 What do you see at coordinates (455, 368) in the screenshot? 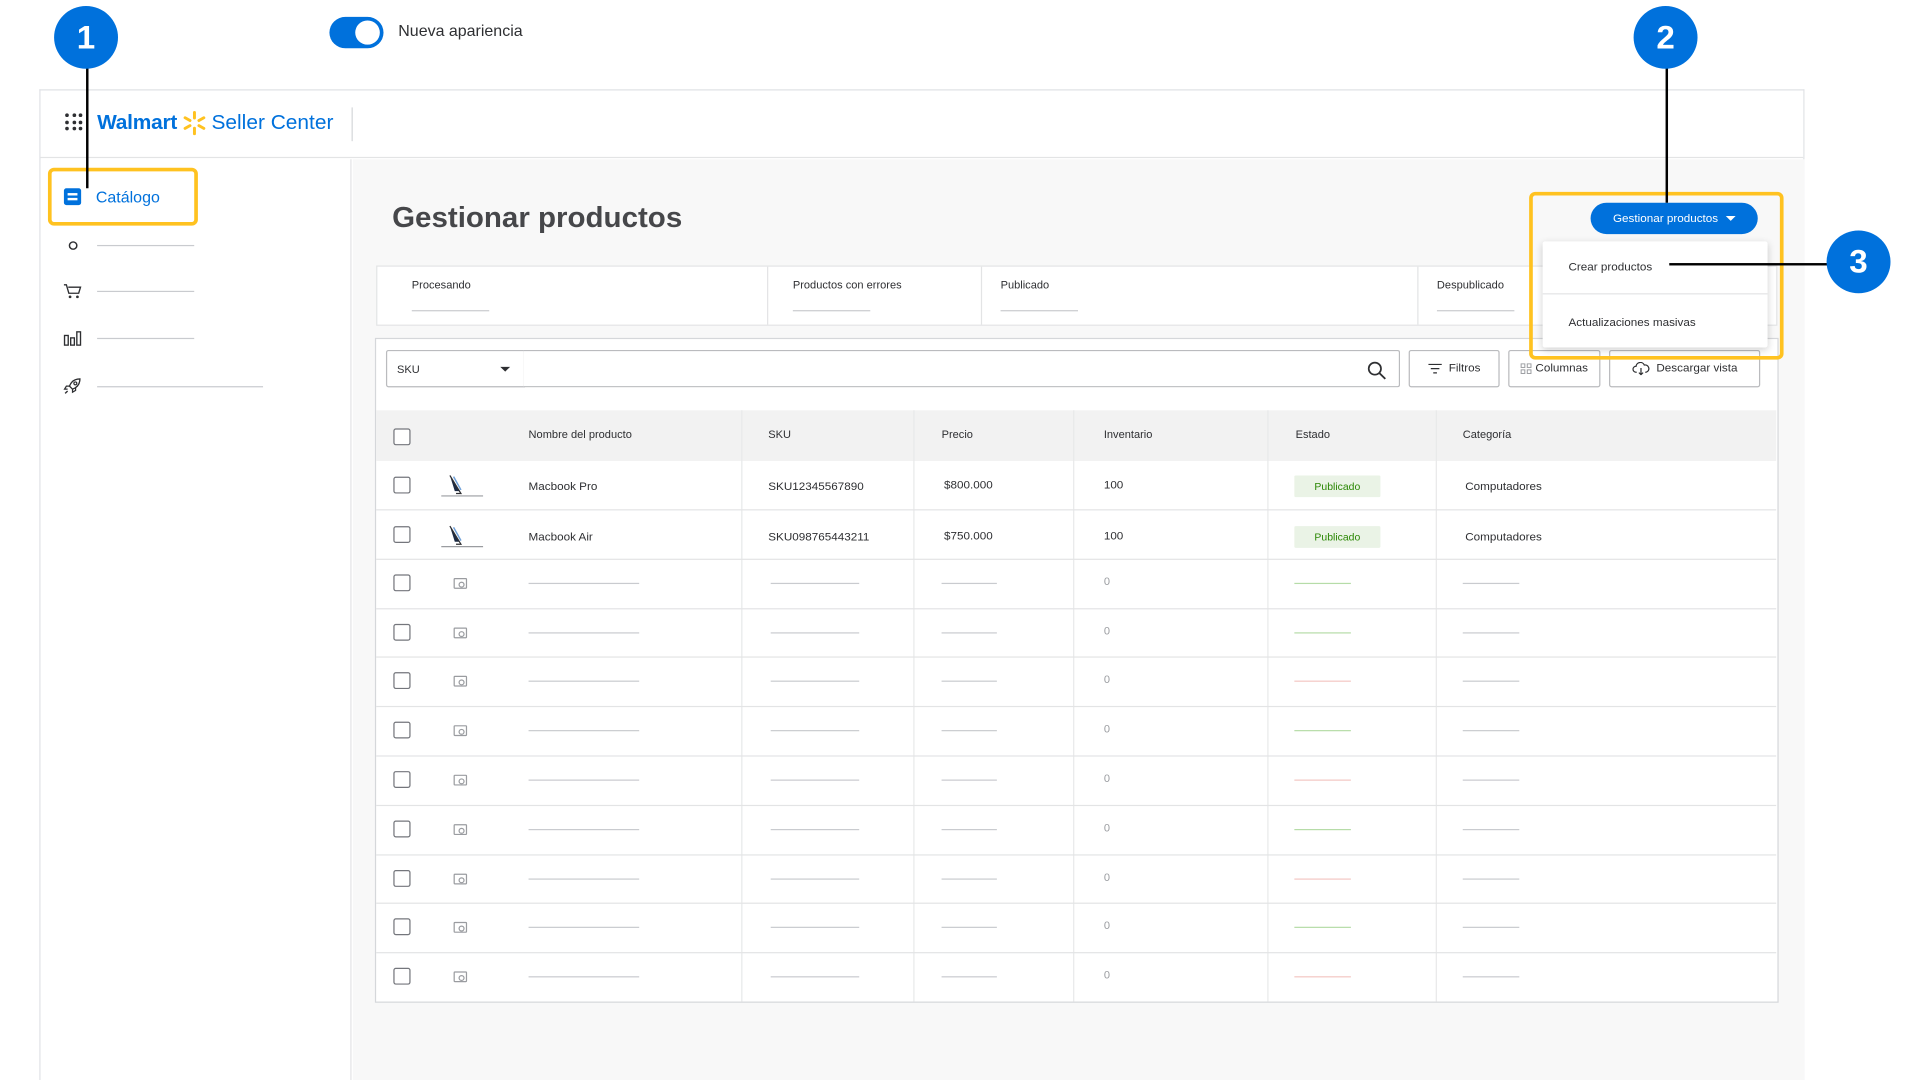
I see `search-field-select: SKU` at bounding box center [455, 368].